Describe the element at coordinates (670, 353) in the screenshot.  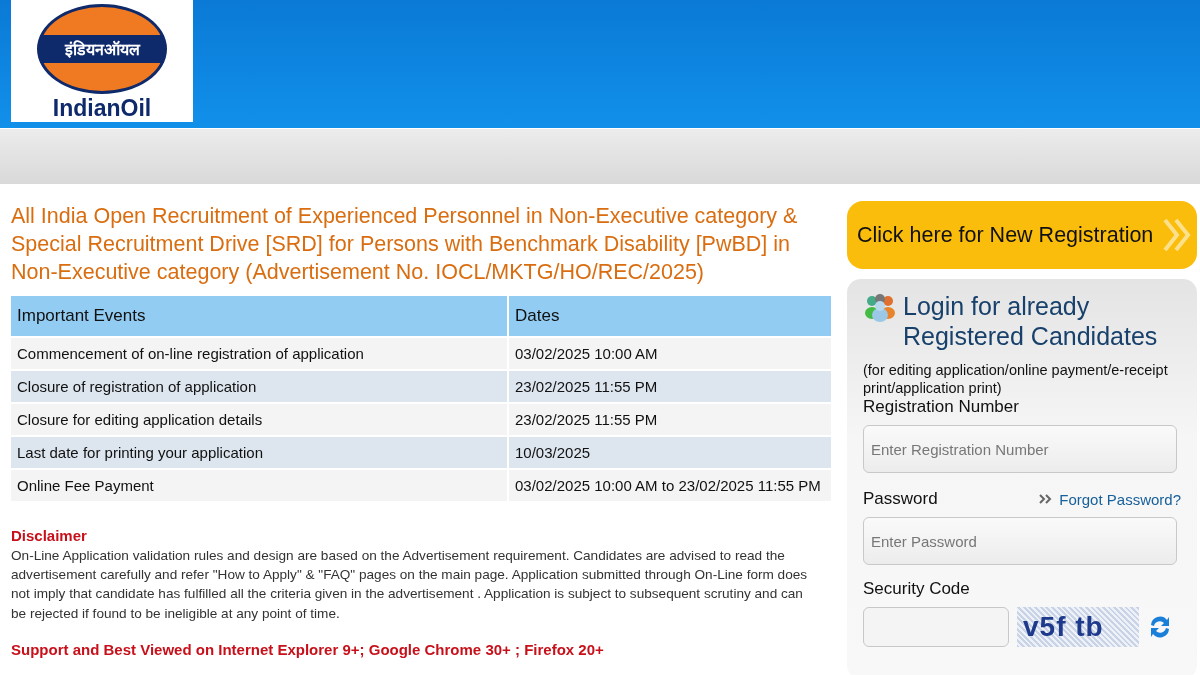
I see `table-cell: 03/02/2025 10:00 AM` at that location.